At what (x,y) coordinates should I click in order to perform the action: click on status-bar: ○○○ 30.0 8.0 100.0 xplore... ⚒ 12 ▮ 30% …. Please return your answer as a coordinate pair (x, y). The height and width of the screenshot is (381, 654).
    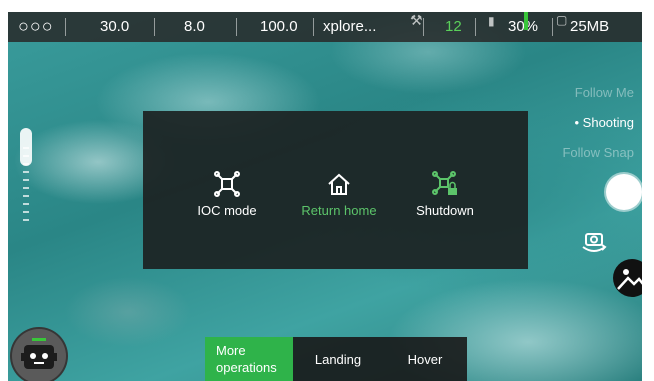
    Looking at the image, I should click on (325, 27).